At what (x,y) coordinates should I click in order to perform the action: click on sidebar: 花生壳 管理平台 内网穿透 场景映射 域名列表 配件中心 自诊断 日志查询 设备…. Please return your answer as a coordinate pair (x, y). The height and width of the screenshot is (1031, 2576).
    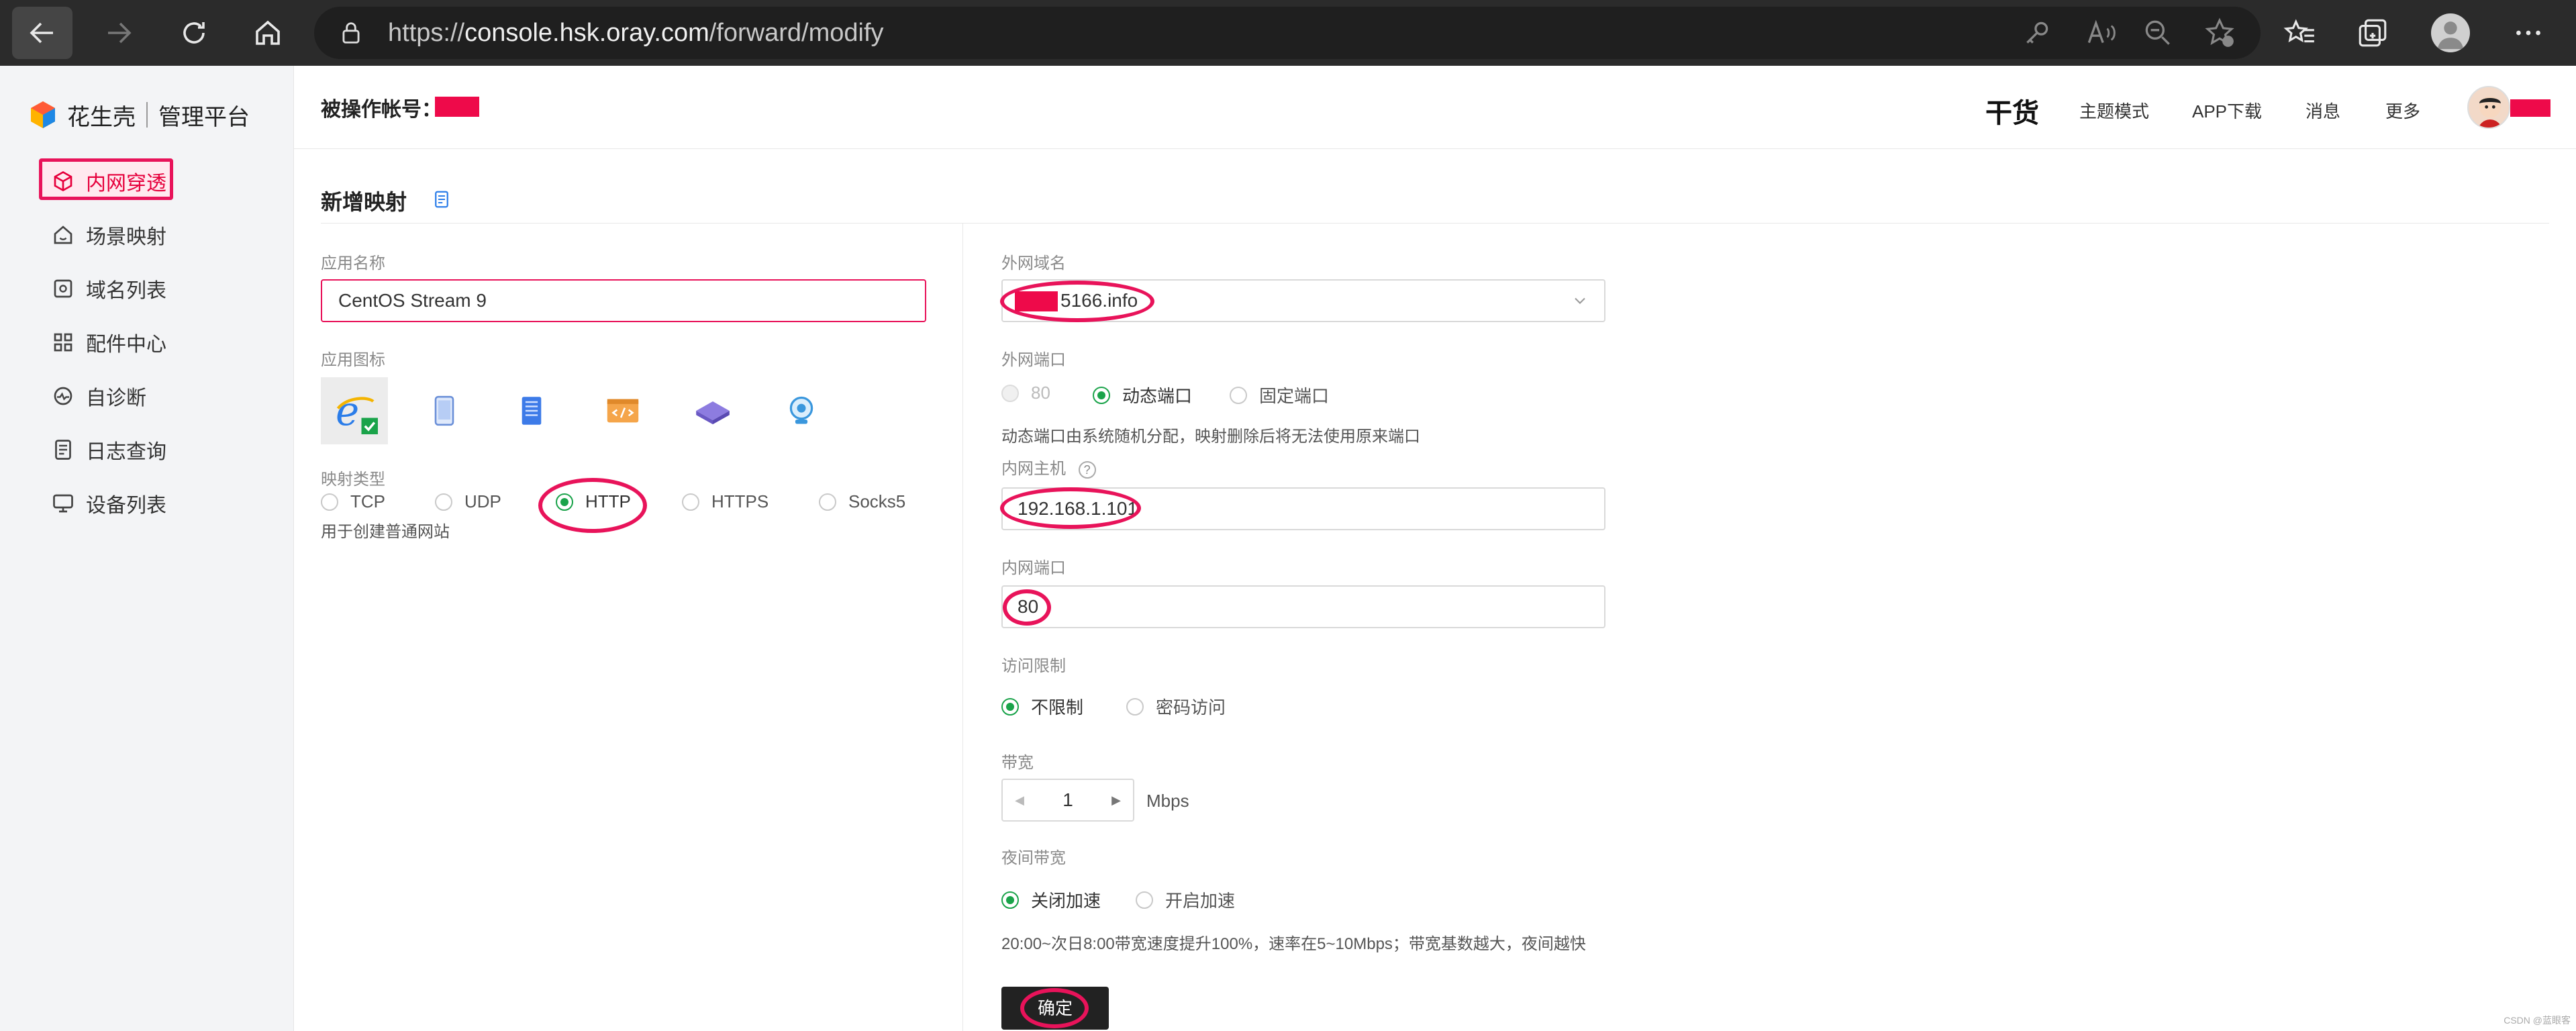
    Looking at the image, I should click on (147, 549).